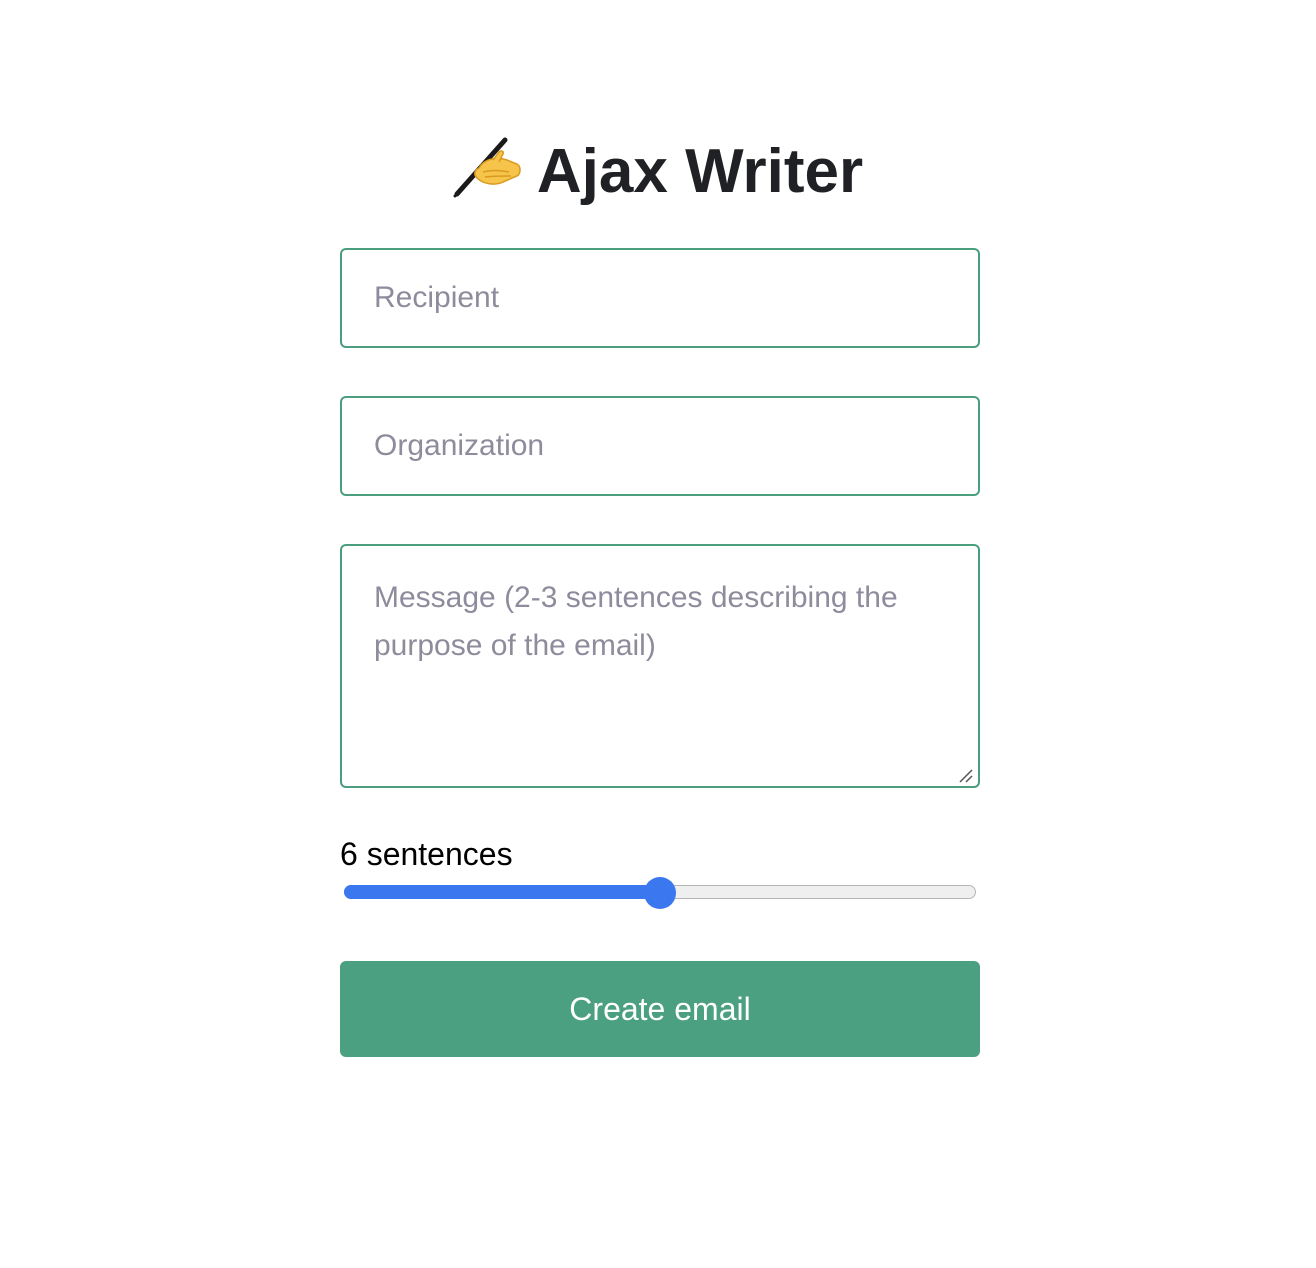 This screenshot has height=1268, width=1316. What do you see at coordinates (660, 666) in the screenshot?
I see `message-textarea` at bounding box center [660, 666].